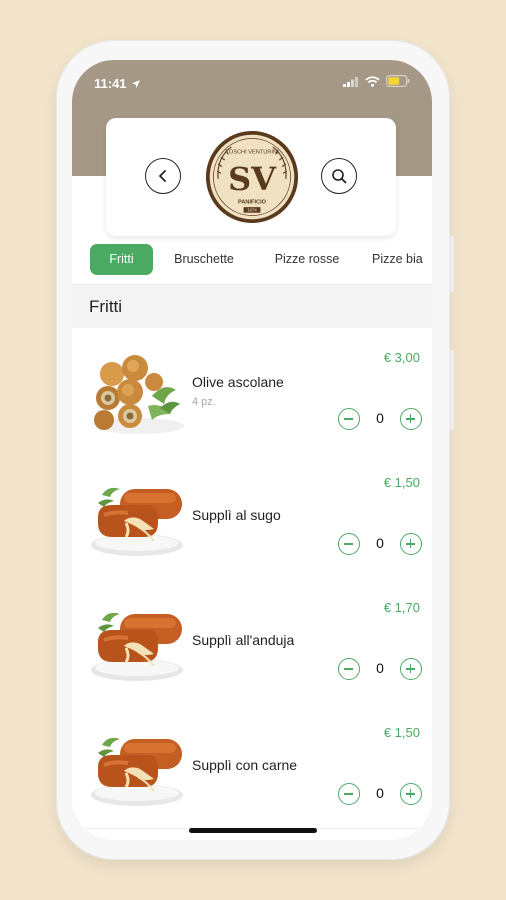 The width and height of the screenshot is (506, 900). What do you see at coordinates (398, 81) in the screenshot?
I see `battery-icon` at bounding box center [398, 81].